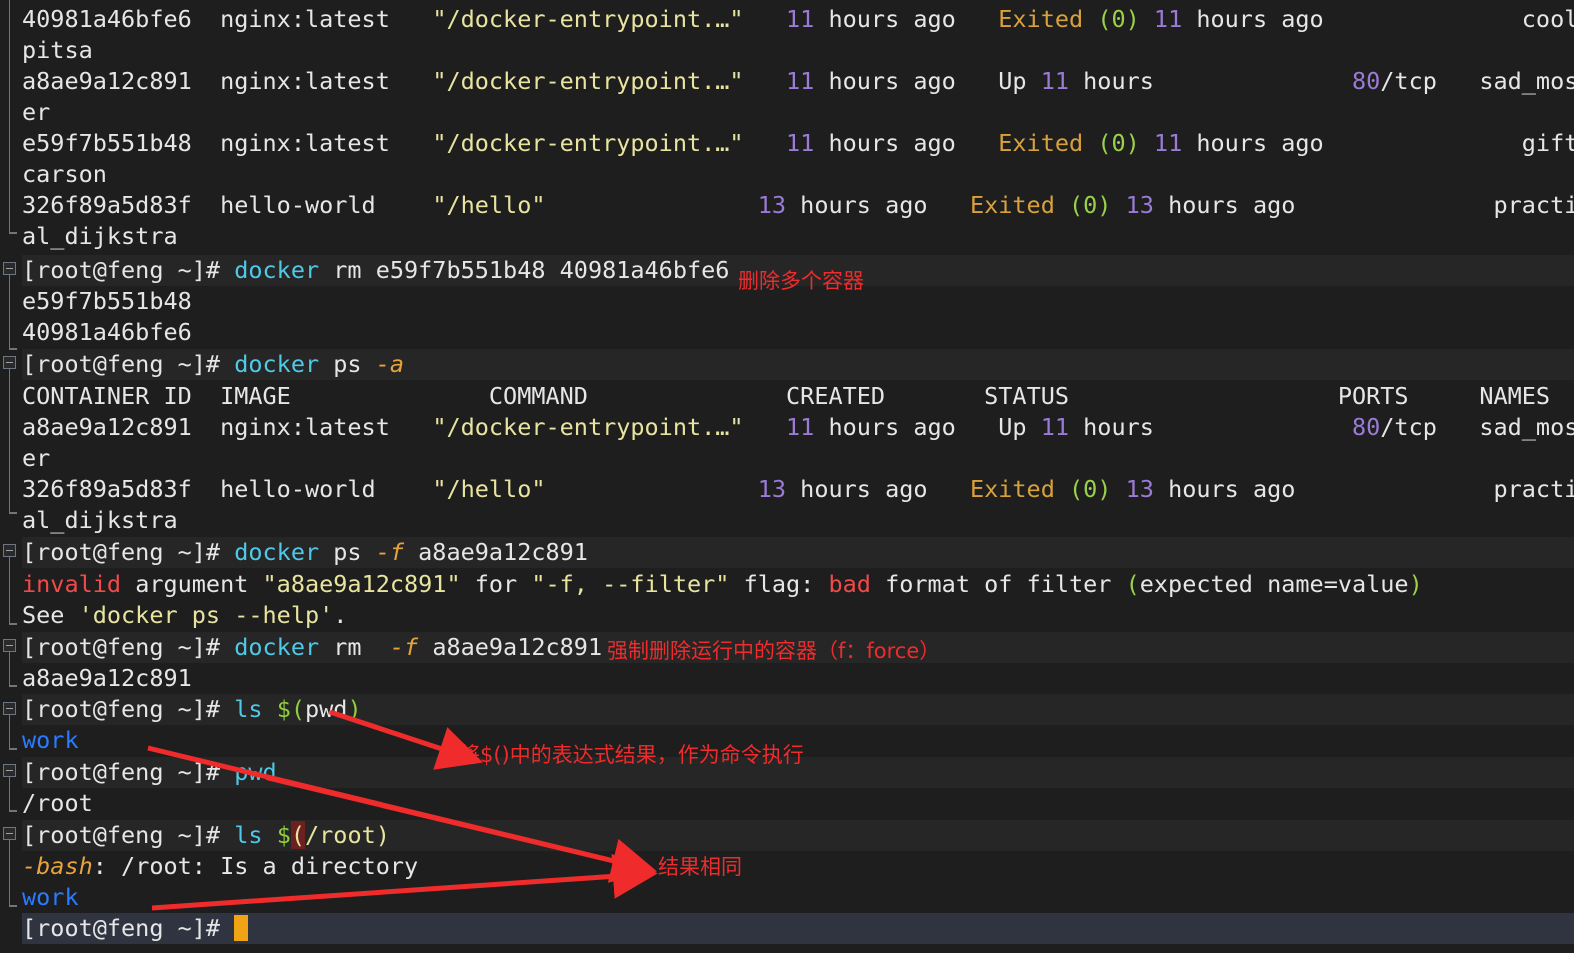  What do you see at coordinates (801, 281) in the screenshot?
I see `anno-rm-multi: 删除多个容器` at bounding box center [801, 281].